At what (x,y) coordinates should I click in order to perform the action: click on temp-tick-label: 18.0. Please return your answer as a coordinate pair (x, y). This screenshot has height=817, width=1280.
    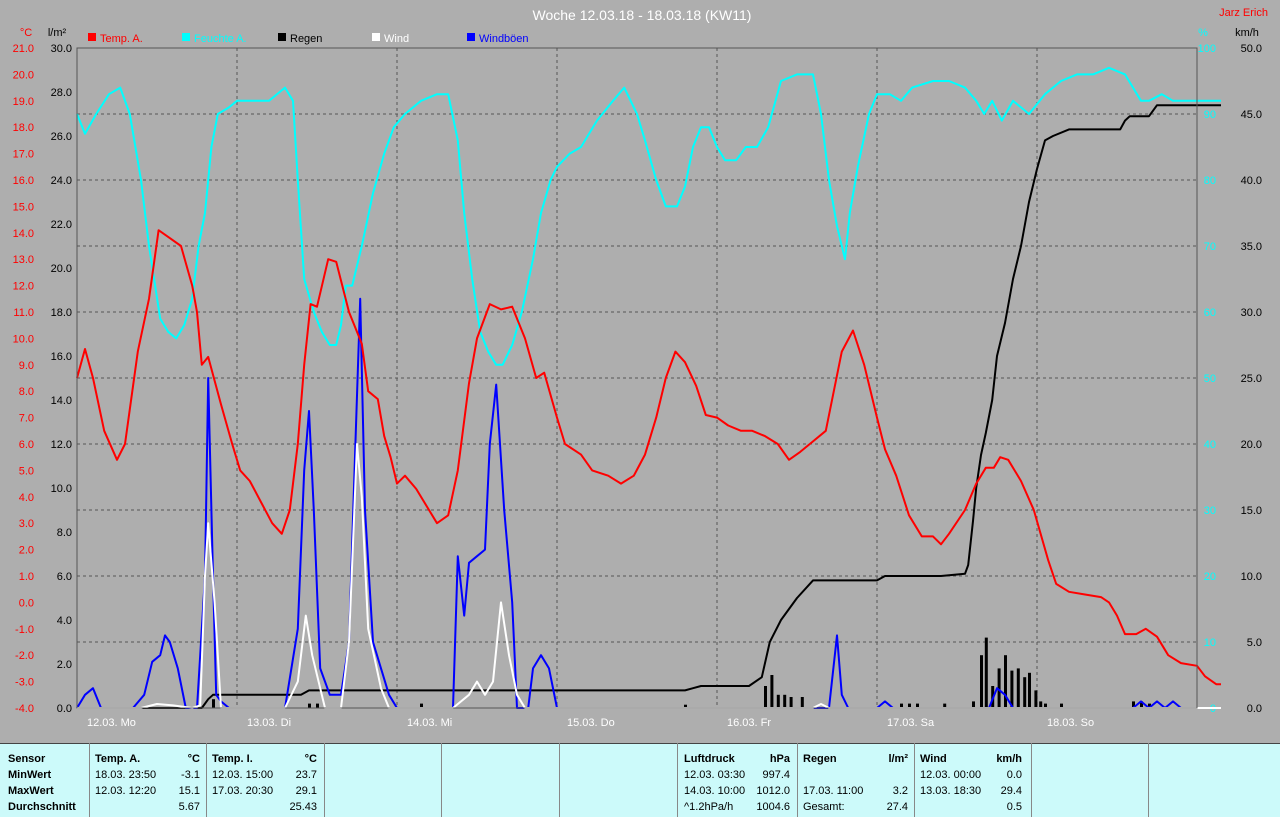
    Looking at the image, I should click on (23, 128).